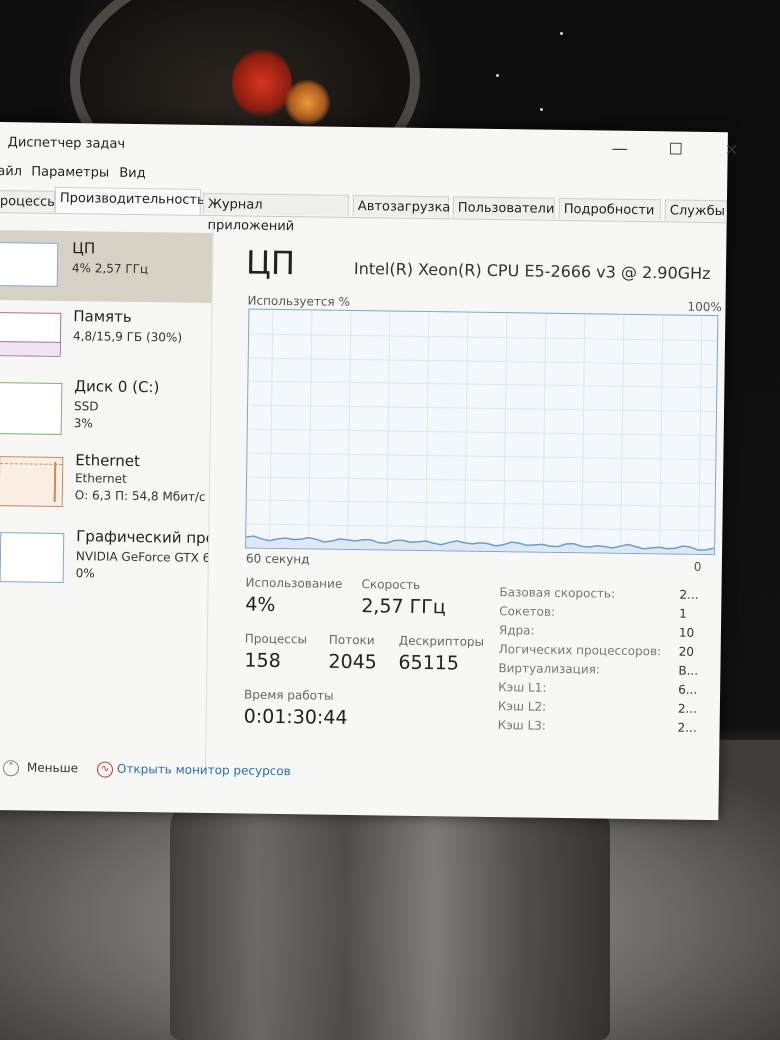 This screenshot has width=780, height=1040. I want to click on resource-model: NVIDIA GeForce GTX 660, so click(142, 557).